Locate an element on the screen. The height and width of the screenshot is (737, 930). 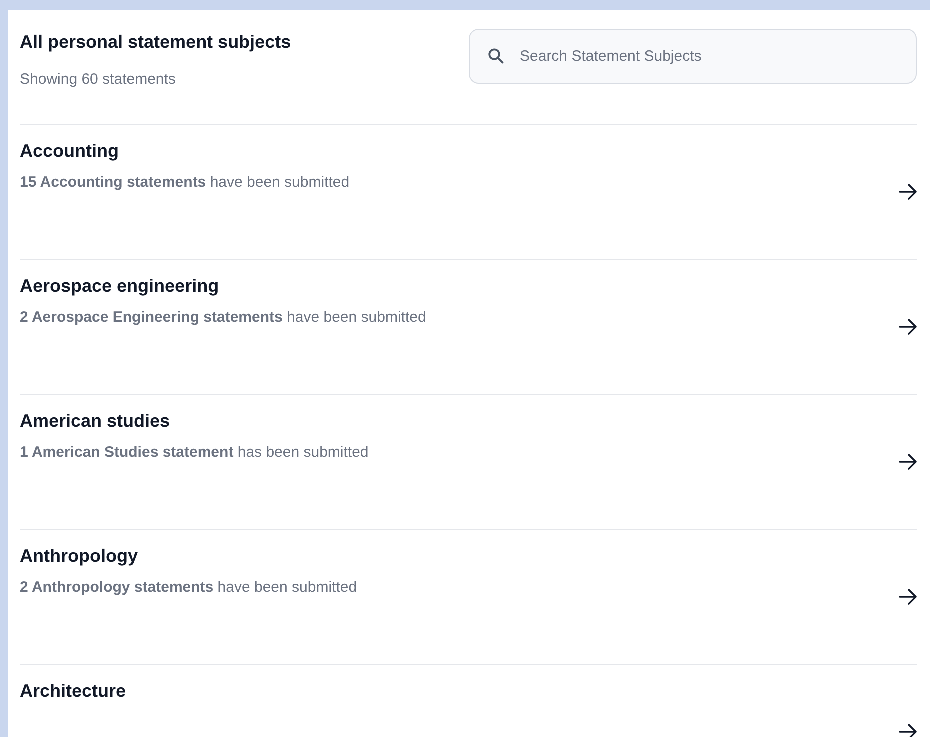
search-field: Search Statement Subjects is located at coordinates (693, 56).